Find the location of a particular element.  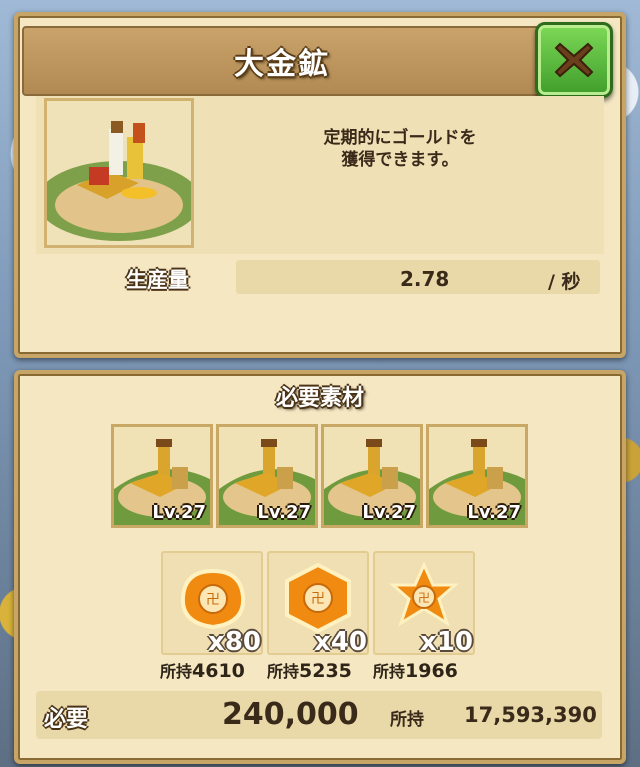

material-item-card: 卍 x40 is located at coordinates (318, 604).